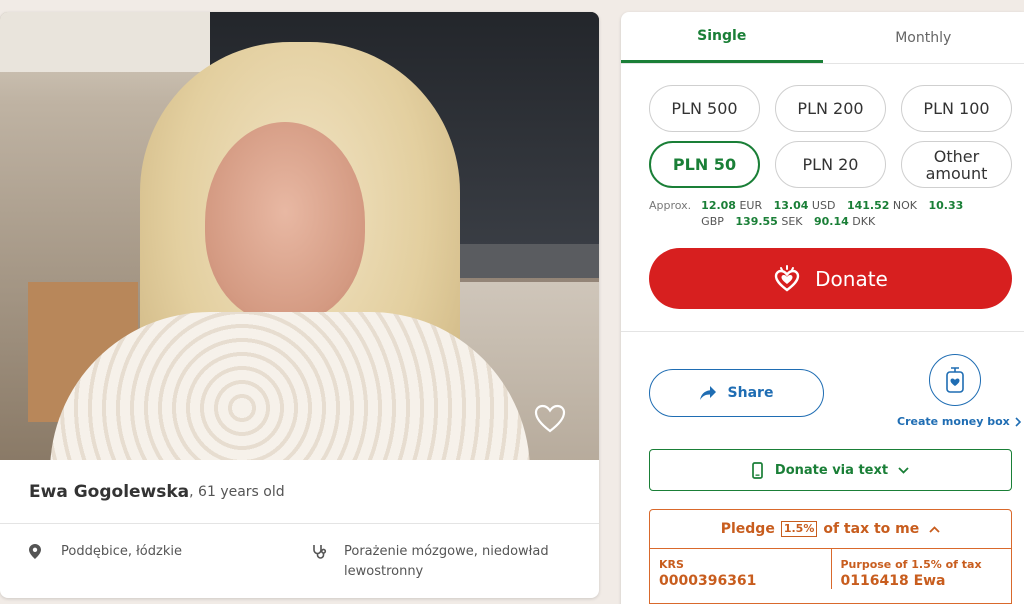 This screenshot has width=1024, height=604. I want to click on approx-currency: USD, so click(823, 205).